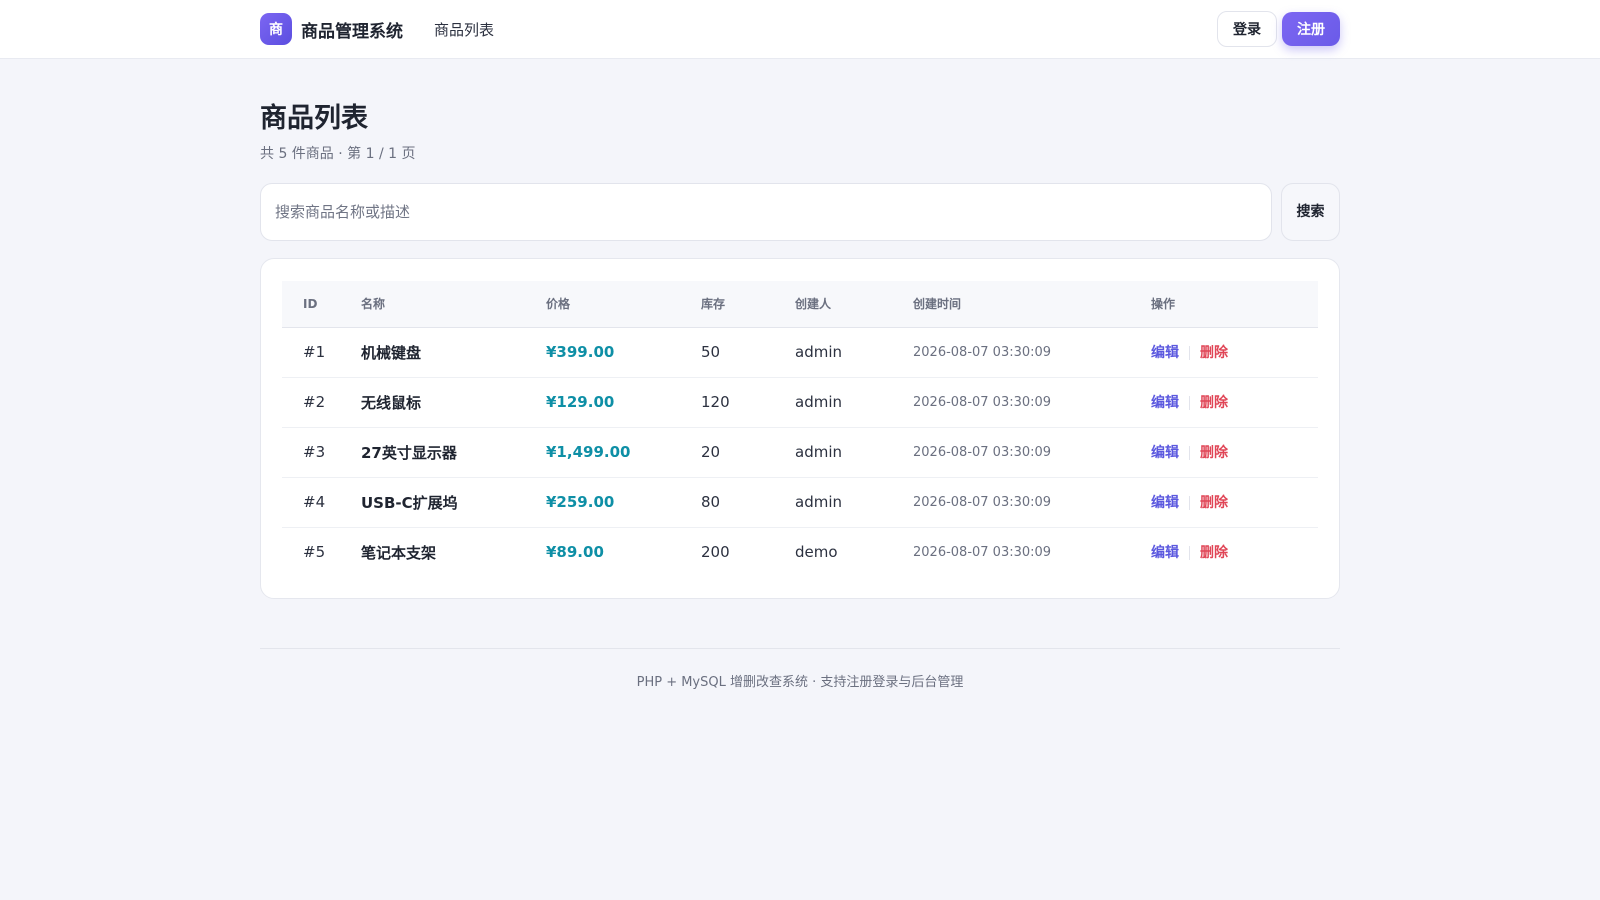 The image size is (1600, 900). What do you see at coordinates (816, 552) in the screenshot?
I see `cell-creator: demo` at bounding box center [816, 552].